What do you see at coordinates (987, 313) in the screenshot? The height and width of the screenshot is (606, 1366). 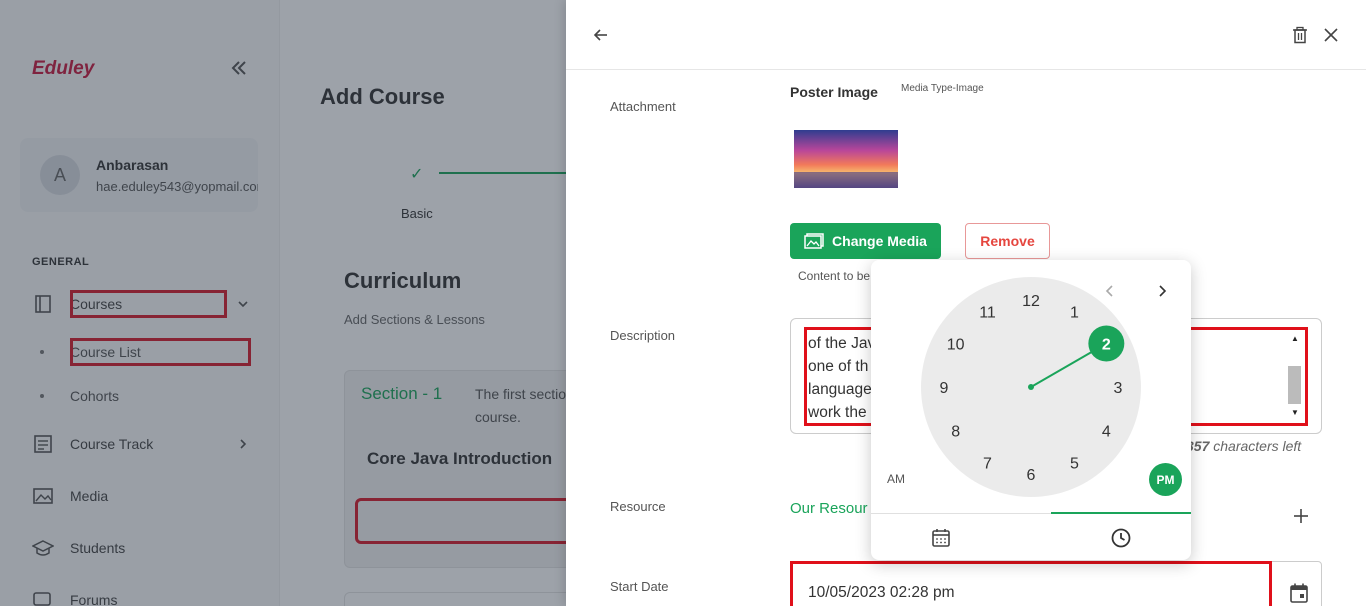 I see `clock-hour-11: 11` at bounding box center [987, 313].